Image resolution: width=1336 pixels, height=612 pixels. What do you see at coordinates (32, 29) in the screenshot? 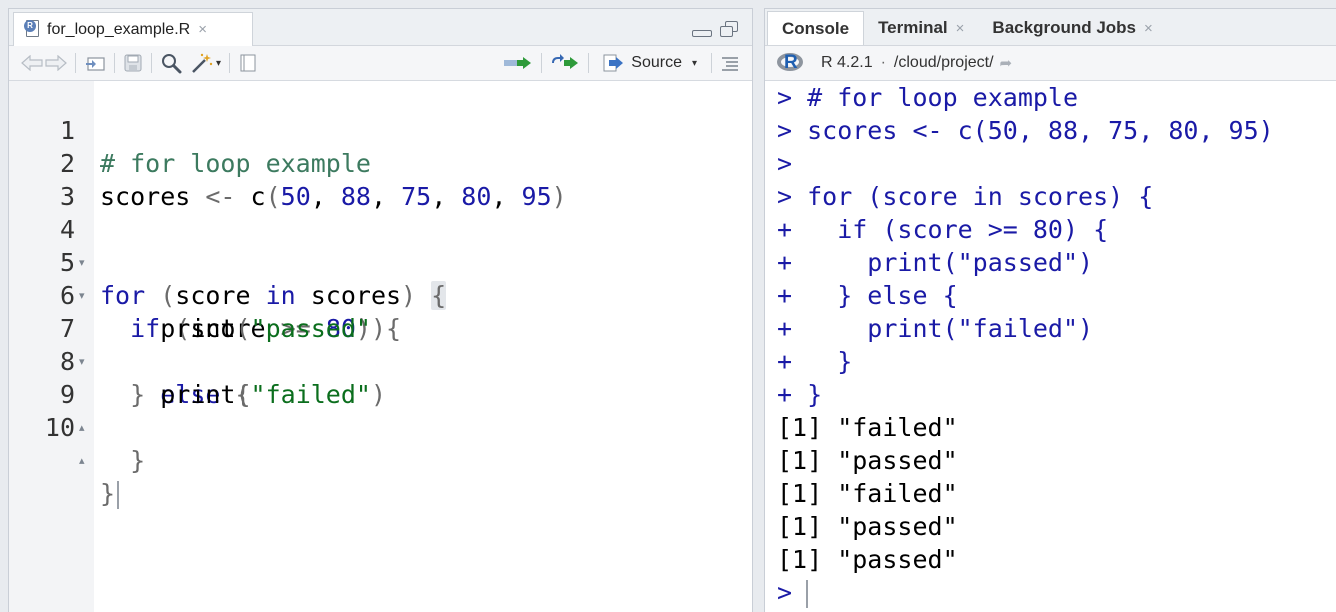
I see `r-script-file-icon: R` at bounding box center [32, 29].